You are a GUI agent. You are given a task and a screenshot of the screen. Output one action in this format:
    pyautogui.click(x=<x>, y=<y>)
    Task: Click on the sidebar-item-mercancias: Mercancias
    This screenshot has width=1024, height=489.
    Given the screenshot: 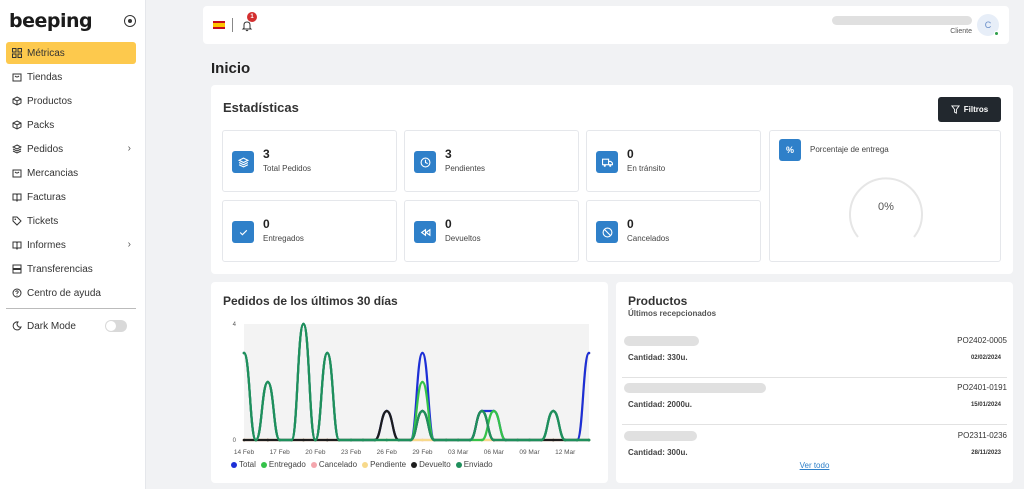 What is the action you would take?
    pyautogui.click(x=71, y=173)
    